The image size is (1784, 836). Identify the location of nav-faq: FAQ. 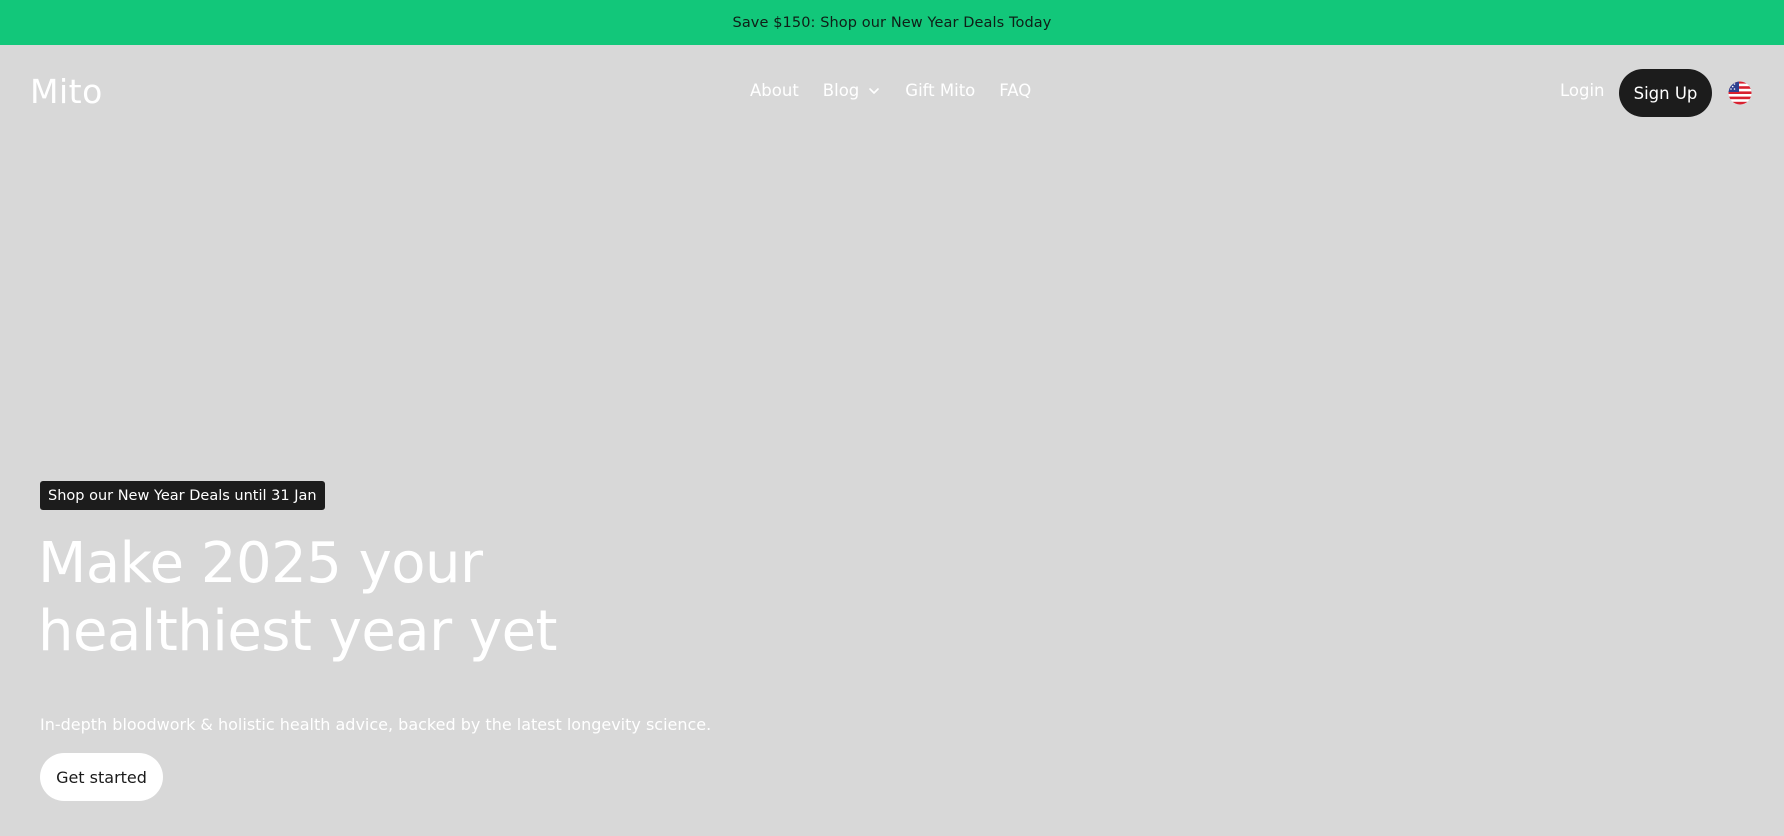
(1015, 91).